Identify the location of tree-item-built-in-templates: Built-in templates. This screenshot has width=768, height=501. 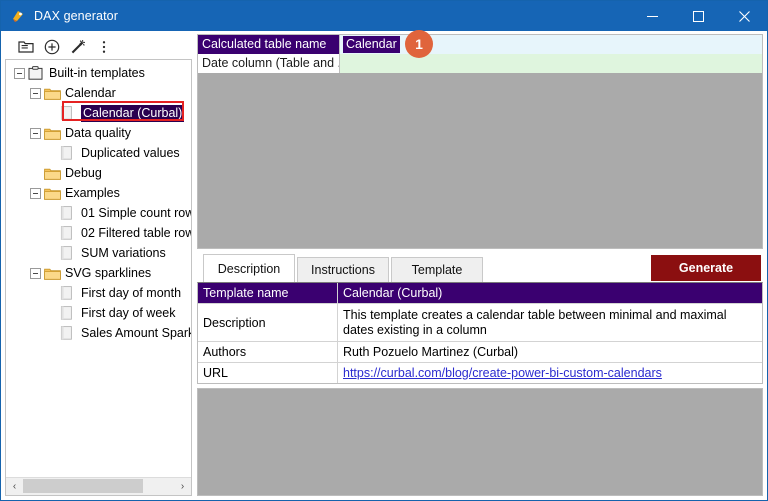
(98, 73).